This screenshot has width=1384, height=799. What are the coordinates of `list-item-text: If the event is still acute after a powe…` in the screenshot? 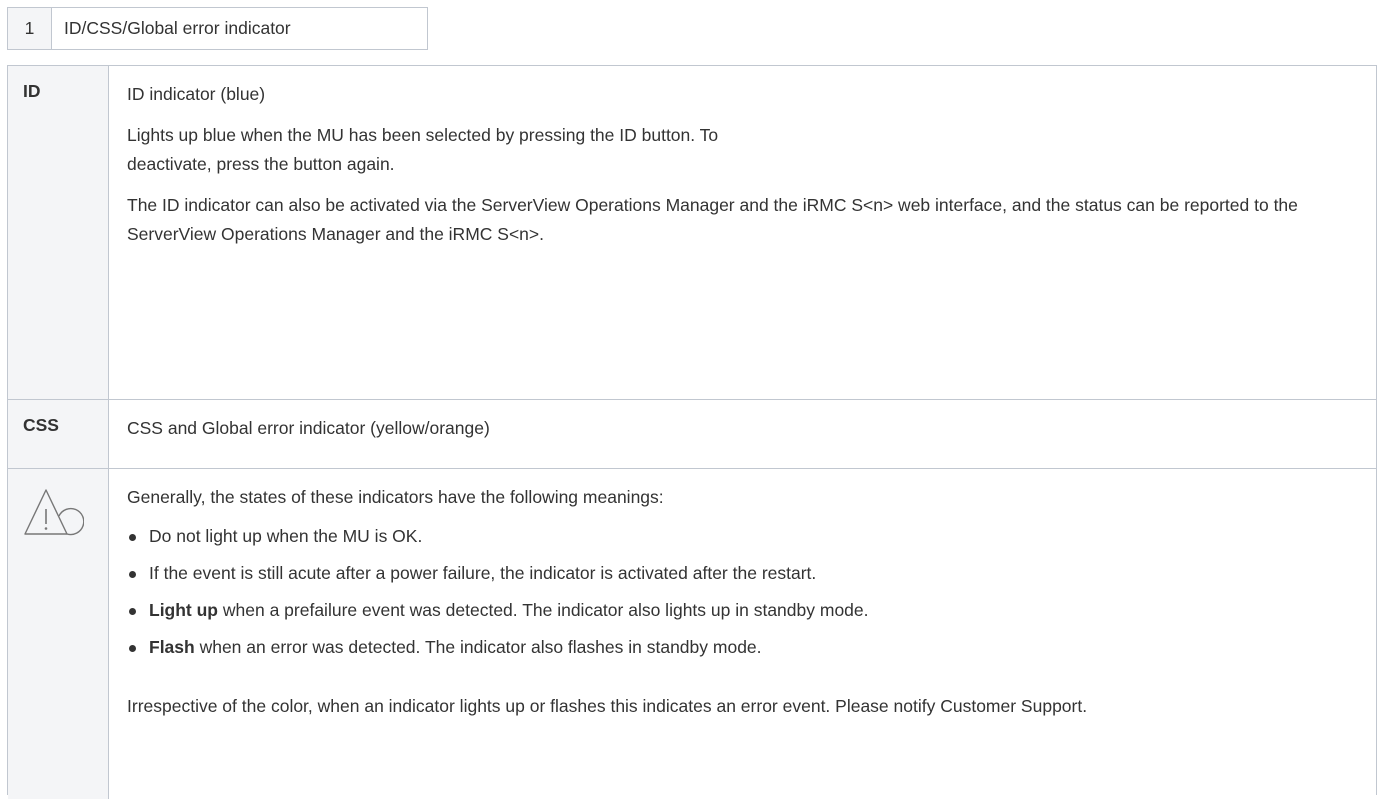 It's located at (483, 573).